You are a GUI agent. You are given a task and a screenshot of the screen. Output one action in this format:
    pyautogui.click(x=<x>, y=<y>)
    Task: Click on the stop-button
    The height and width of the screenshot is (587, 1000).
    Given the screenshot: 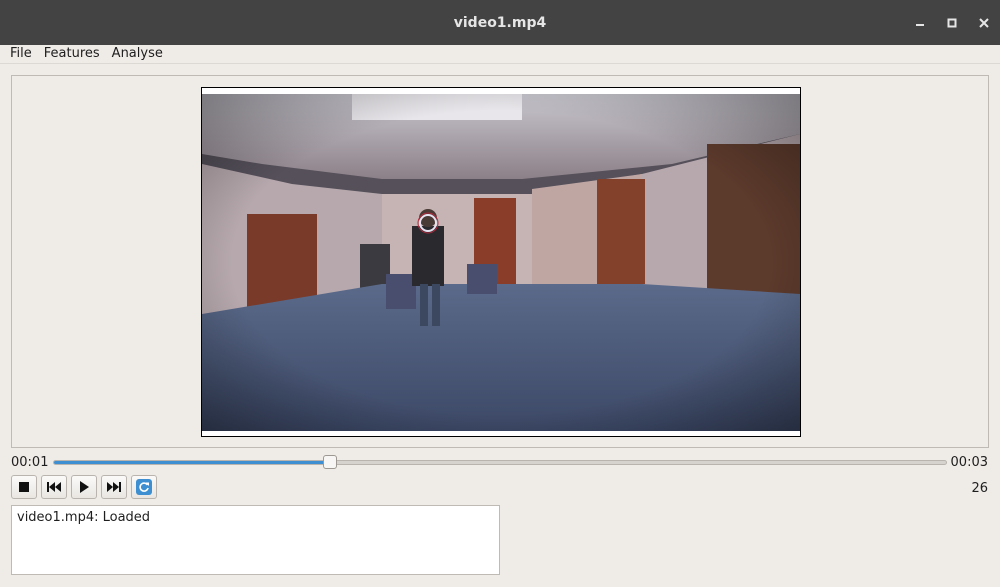 What is the action you would take?
    pyautogui.click(x=24, y=487)
    